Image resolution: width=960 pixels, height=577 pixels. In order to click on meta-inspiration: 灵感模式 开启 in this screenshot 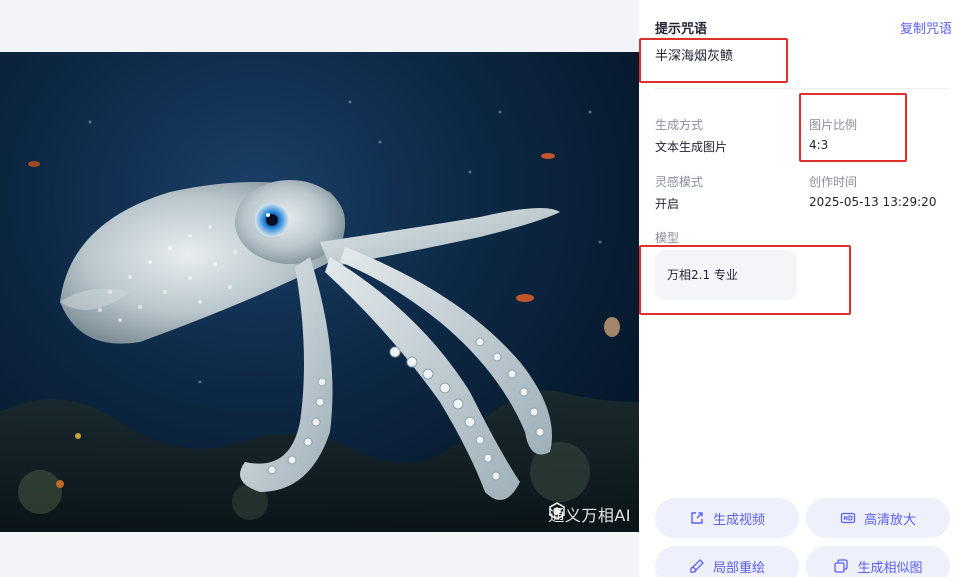, I will do `click(679, 192)`.